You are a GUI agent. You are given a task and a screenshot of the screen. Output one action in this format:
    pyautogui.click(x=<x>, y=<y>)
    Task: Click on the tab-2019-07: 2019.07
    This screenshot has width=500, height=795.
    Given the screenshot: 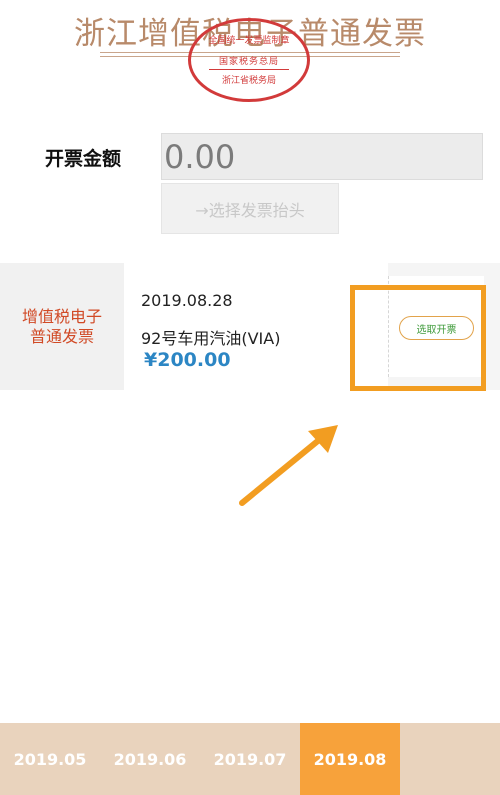 What is the action you would take?
    pyautogui.click(x=250, y=759)
    